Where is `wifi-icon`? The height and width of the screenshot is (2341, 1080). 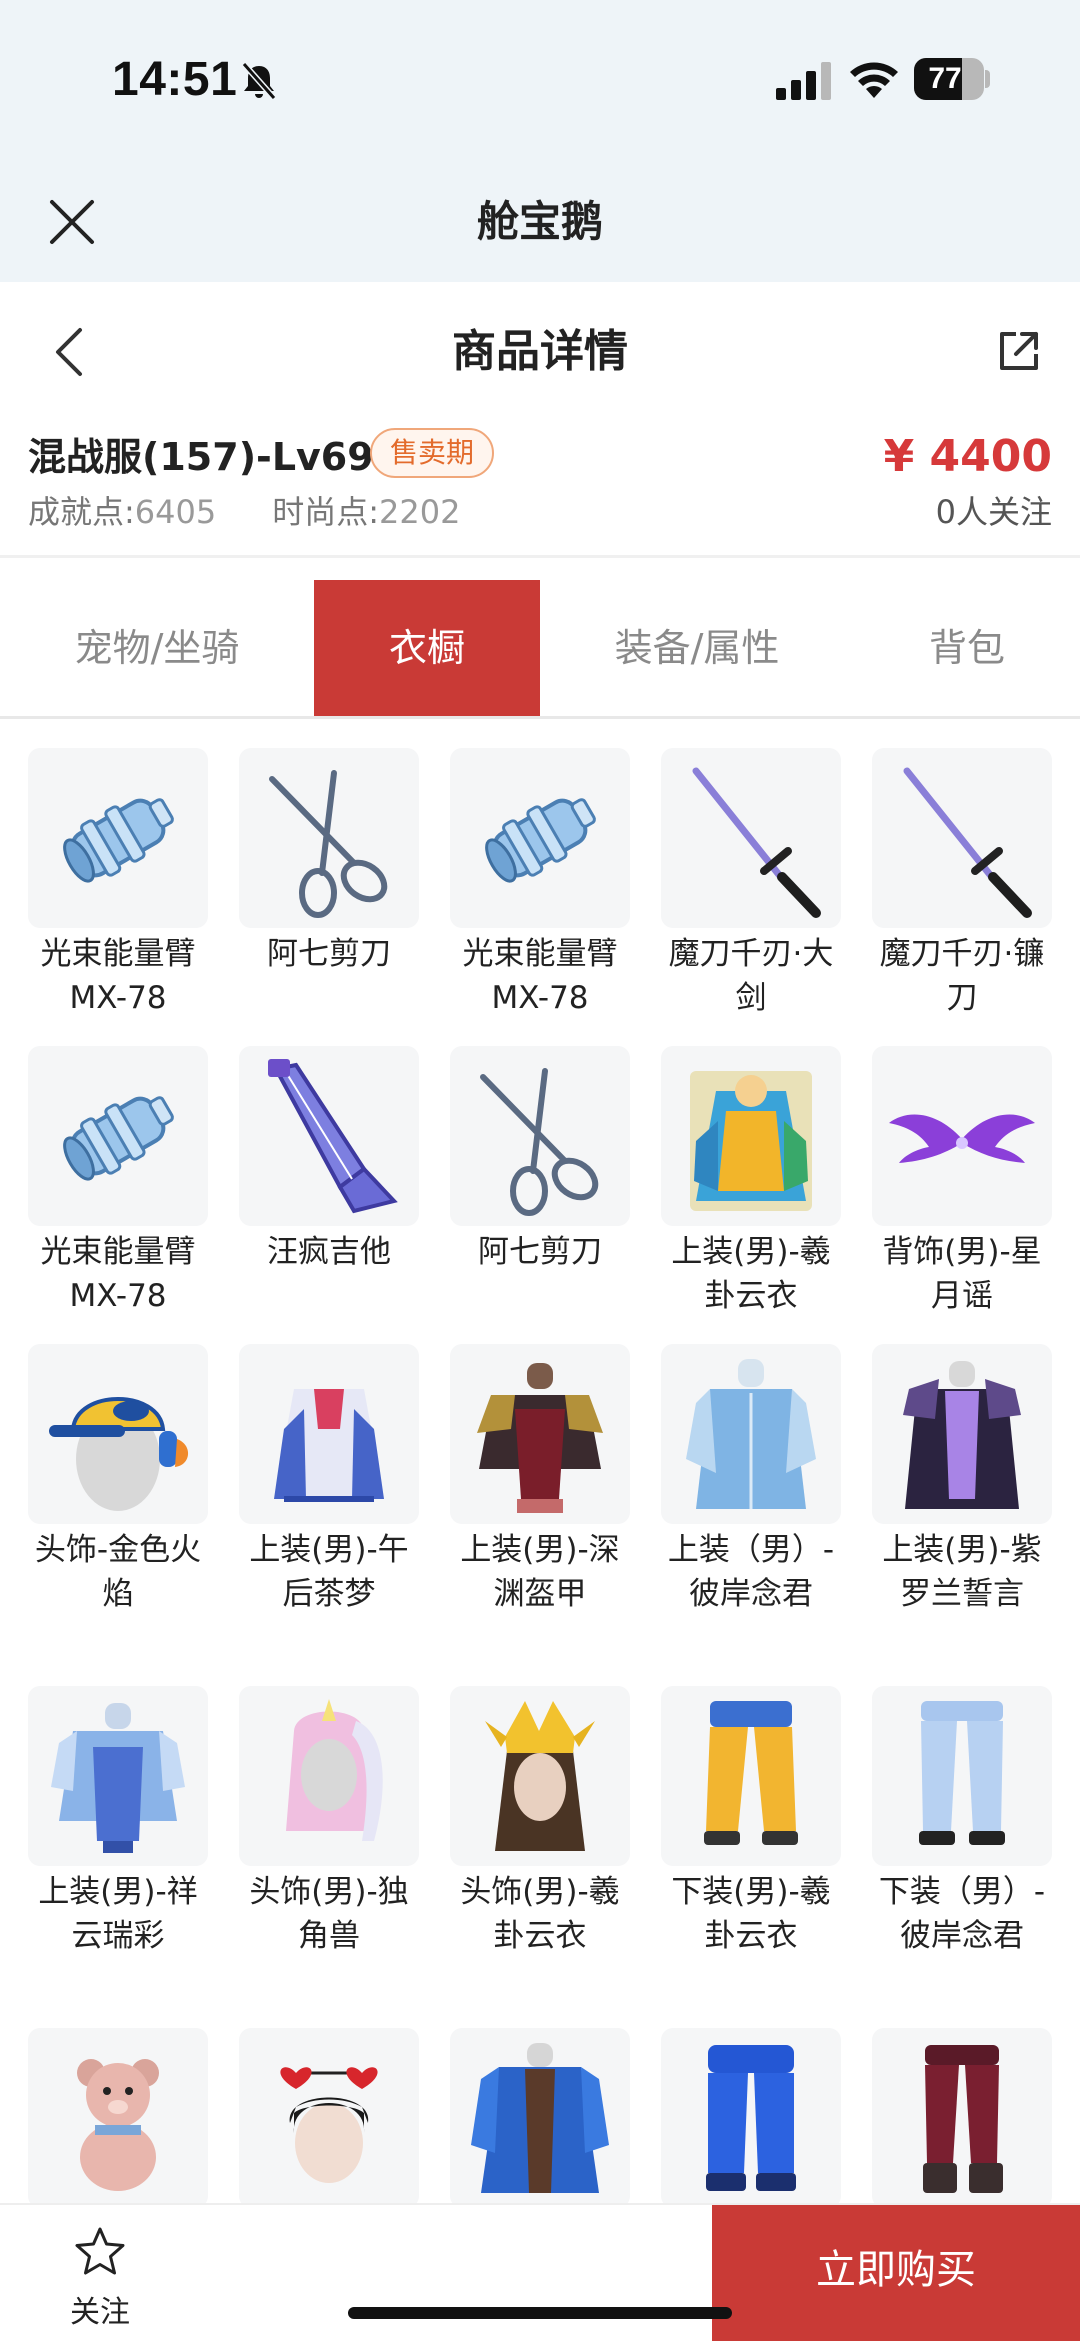 wifi-icon is located at coordinates (874, 80).